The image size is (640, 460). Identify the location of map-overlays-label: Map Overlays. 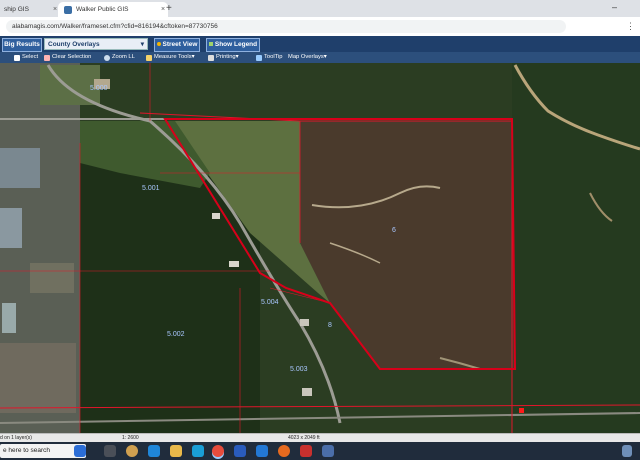
(306, 57).